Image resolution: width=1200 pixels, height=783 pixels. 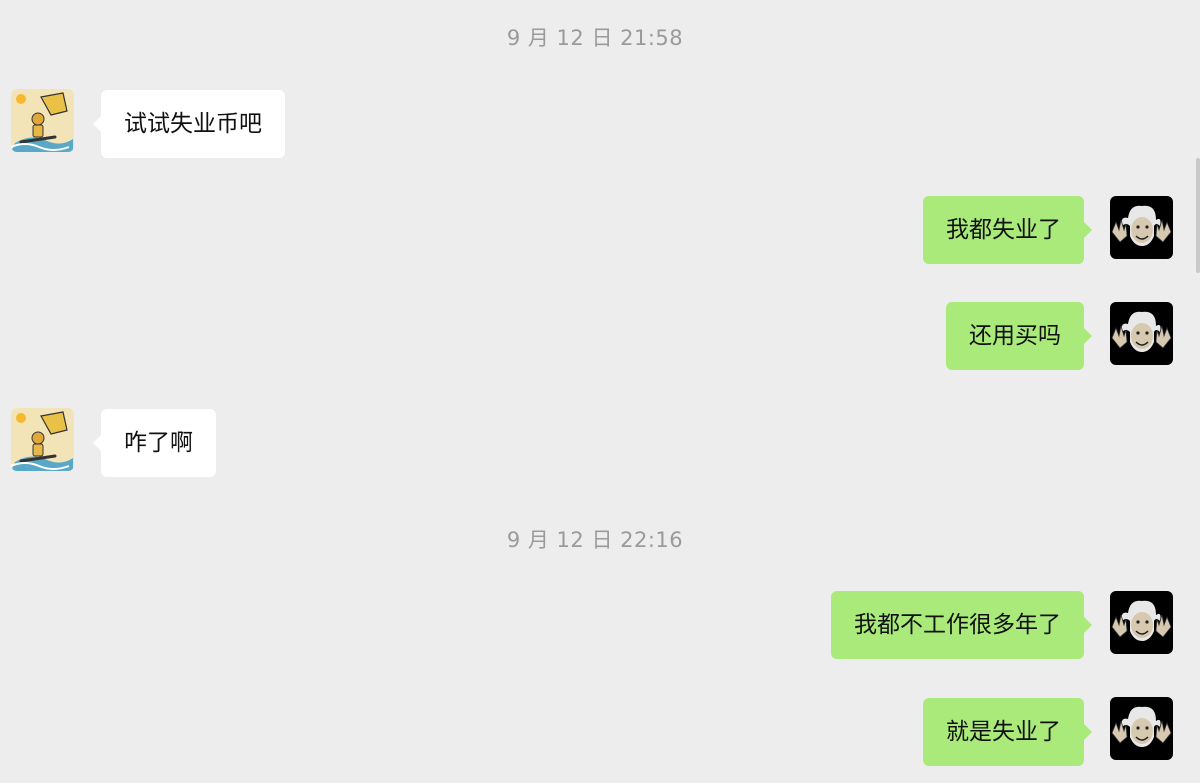 I want to click on message-bubble-sent: 还用买吗, so click(x=1019, y=336).